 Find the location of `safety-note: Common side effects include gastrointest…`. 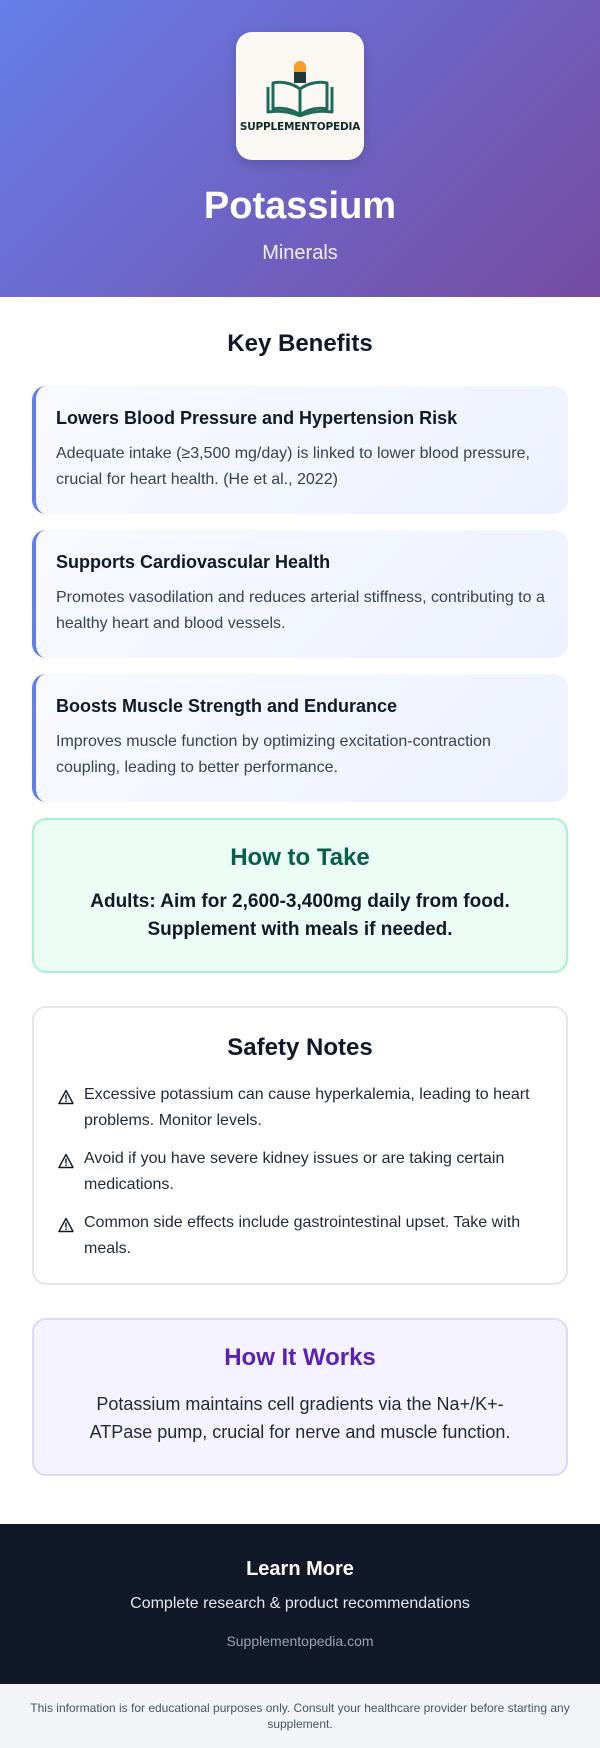

safety-note: Common side effects include gastrointest… is located at coordinates (300, 1236).